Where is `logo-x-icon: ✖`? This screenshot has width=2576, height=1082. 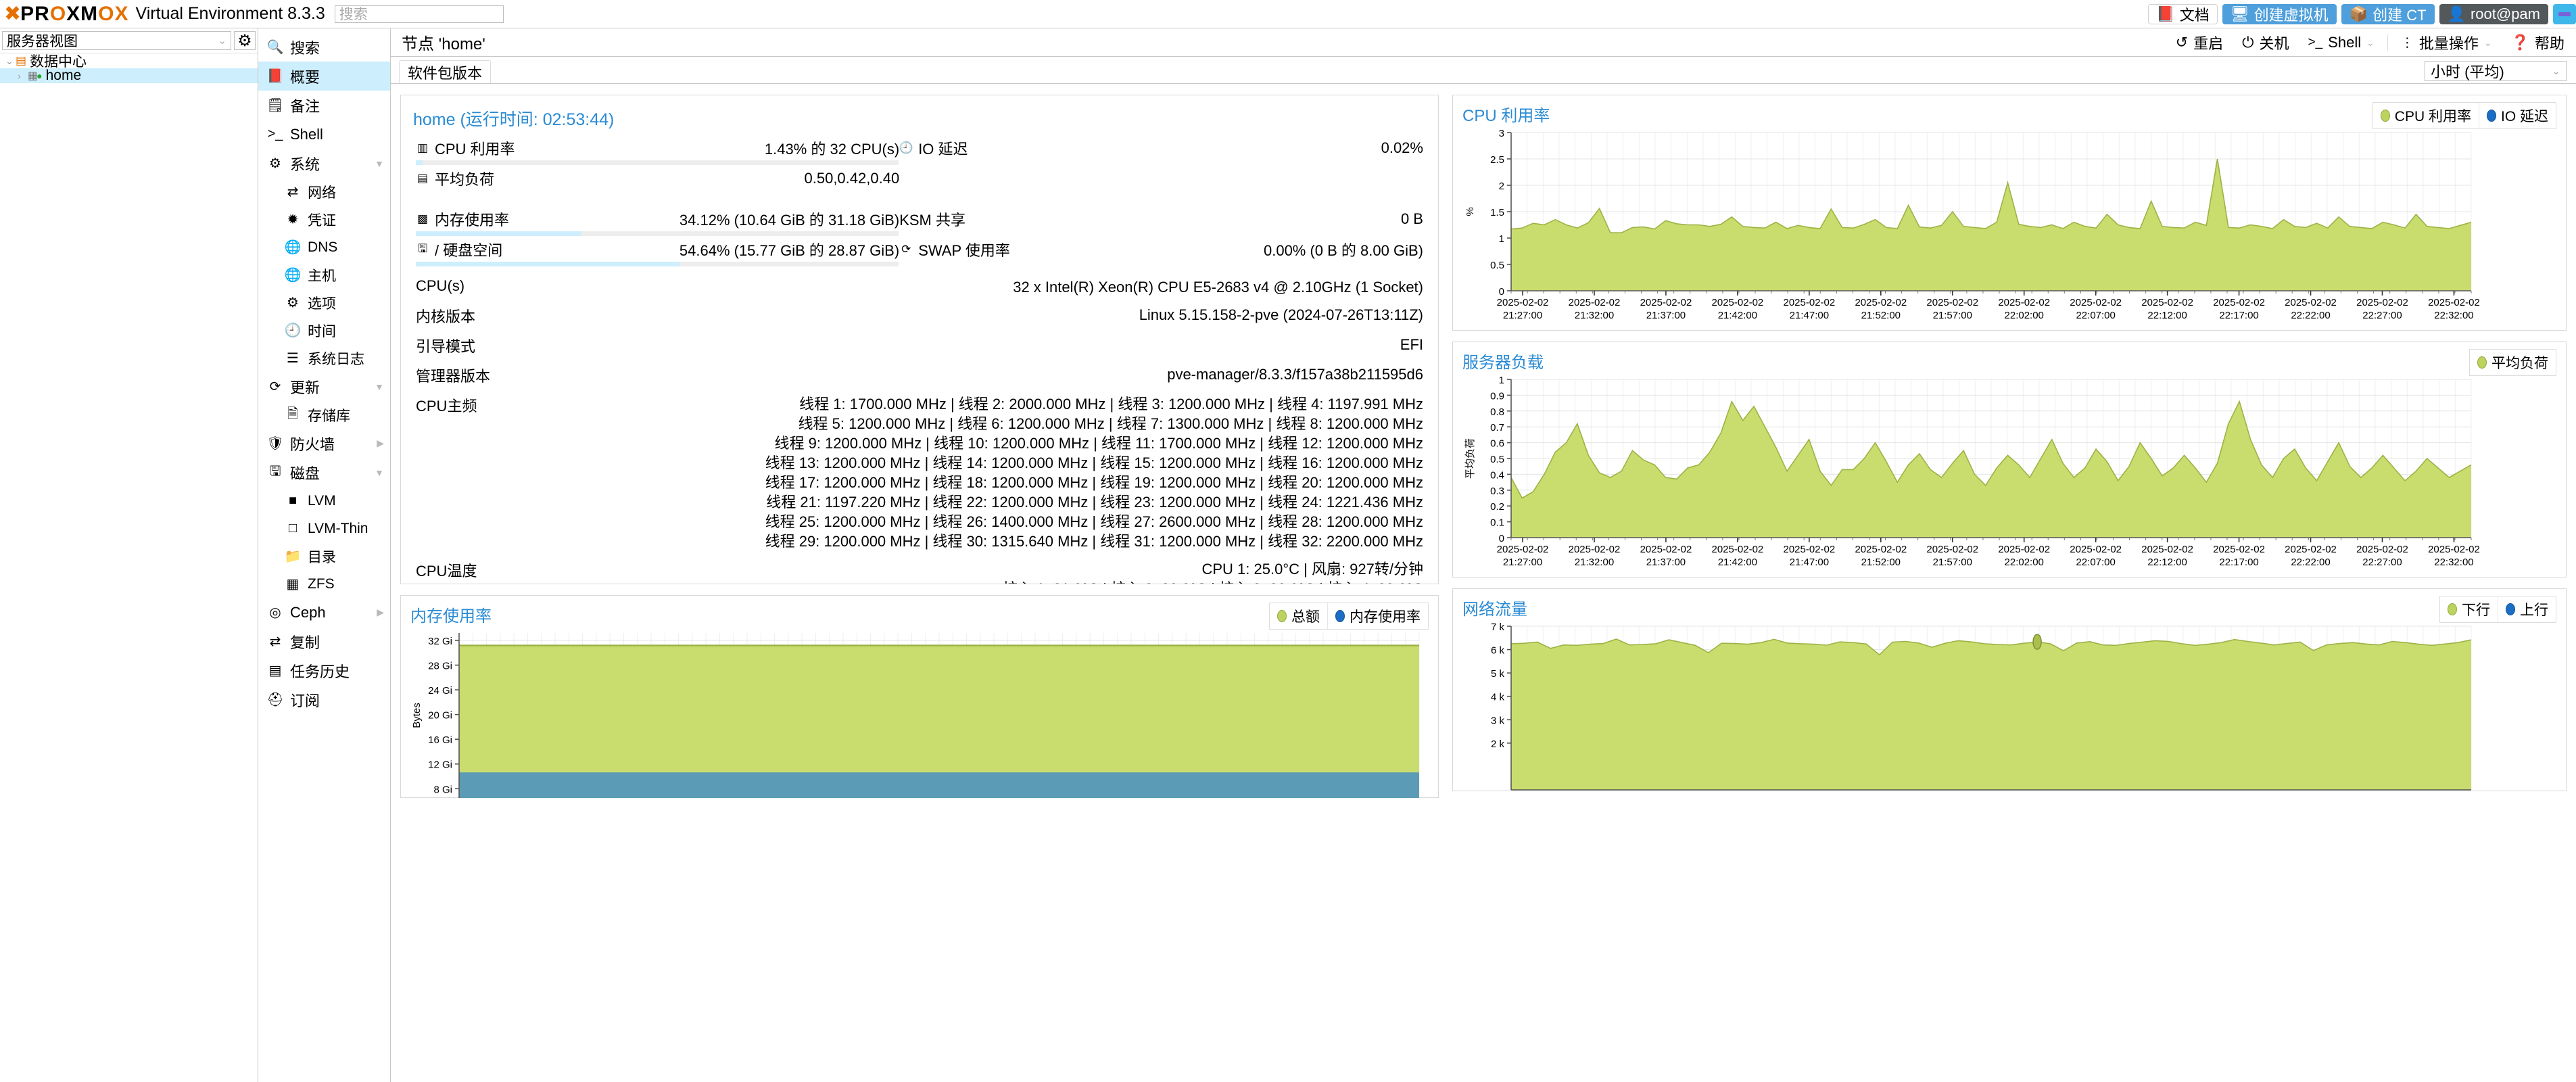
logo-x-icon: ✖ is located at coordinates (12, 14).